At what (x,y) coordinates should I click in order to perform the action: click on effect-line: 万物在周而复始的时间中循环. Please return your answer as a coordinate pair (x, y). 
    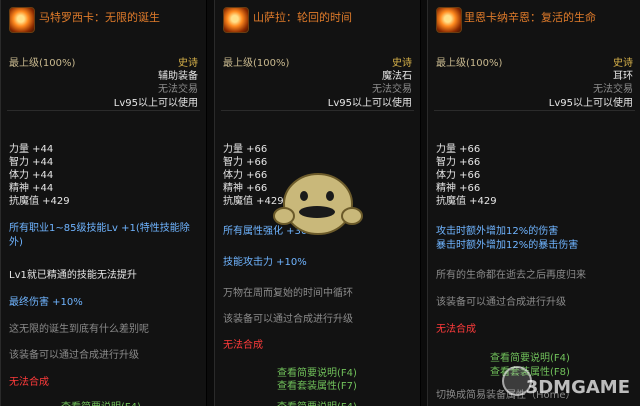
    Looking at the image, I should click on (288, 293).